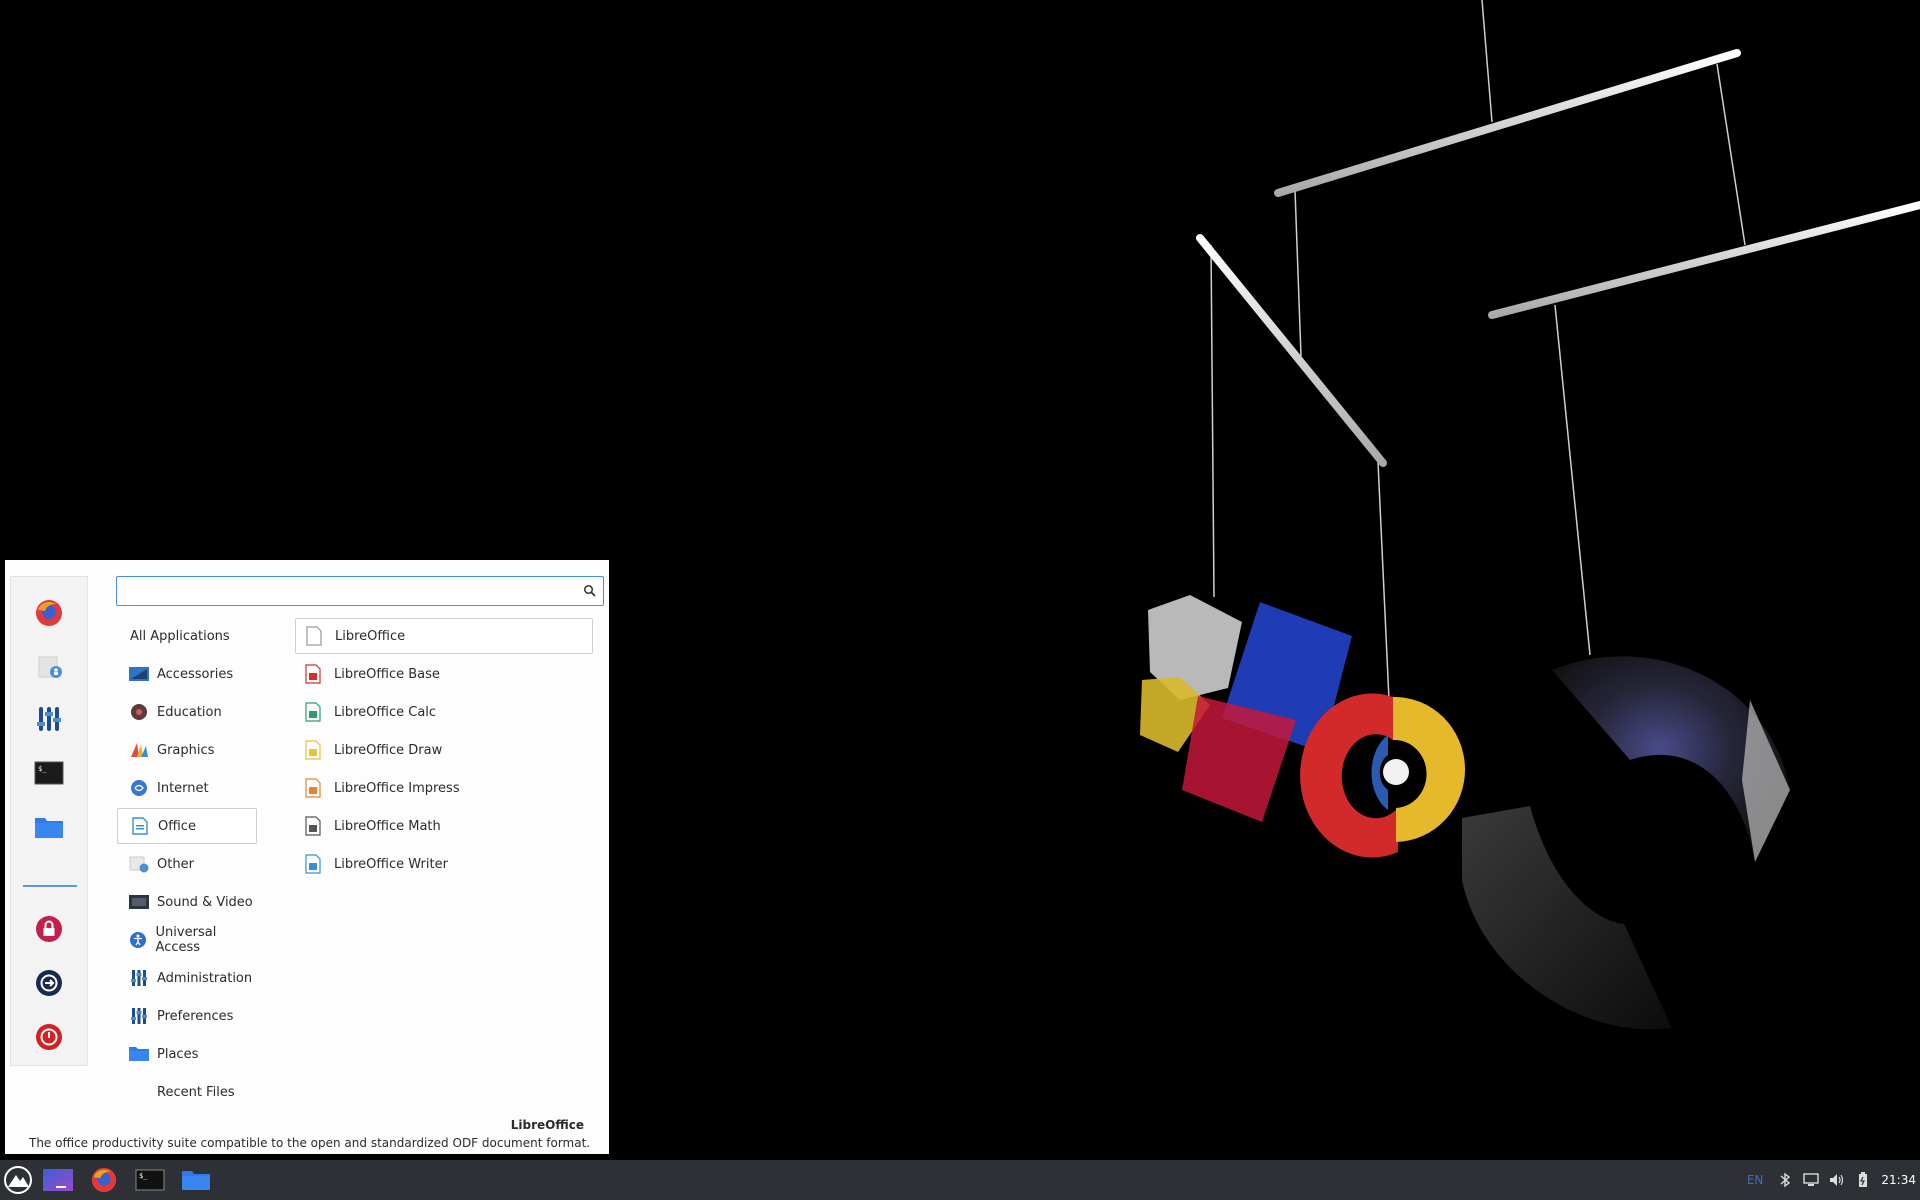  What do you see at coordinates (314, 636) in the screenshot?
I see `libreoffice-icon` at bounding box center [314, 636].